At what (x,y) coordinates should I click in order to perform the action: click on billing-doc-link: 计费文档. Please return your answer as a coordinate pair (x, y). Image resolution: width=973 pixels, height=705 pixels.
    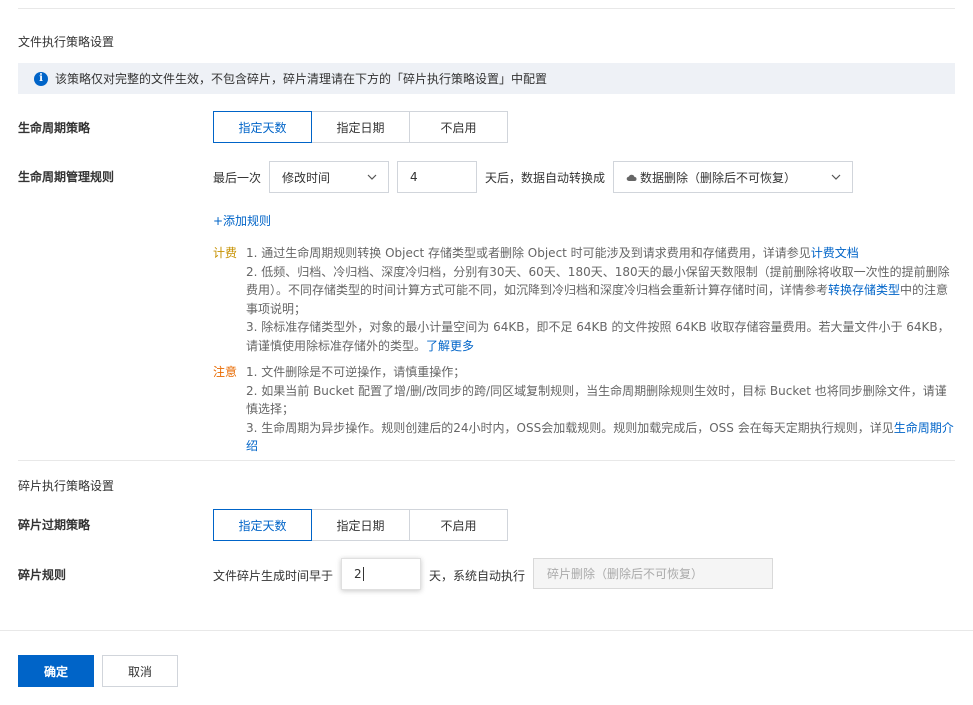
    Looking at the image, I should click on (835, 253).